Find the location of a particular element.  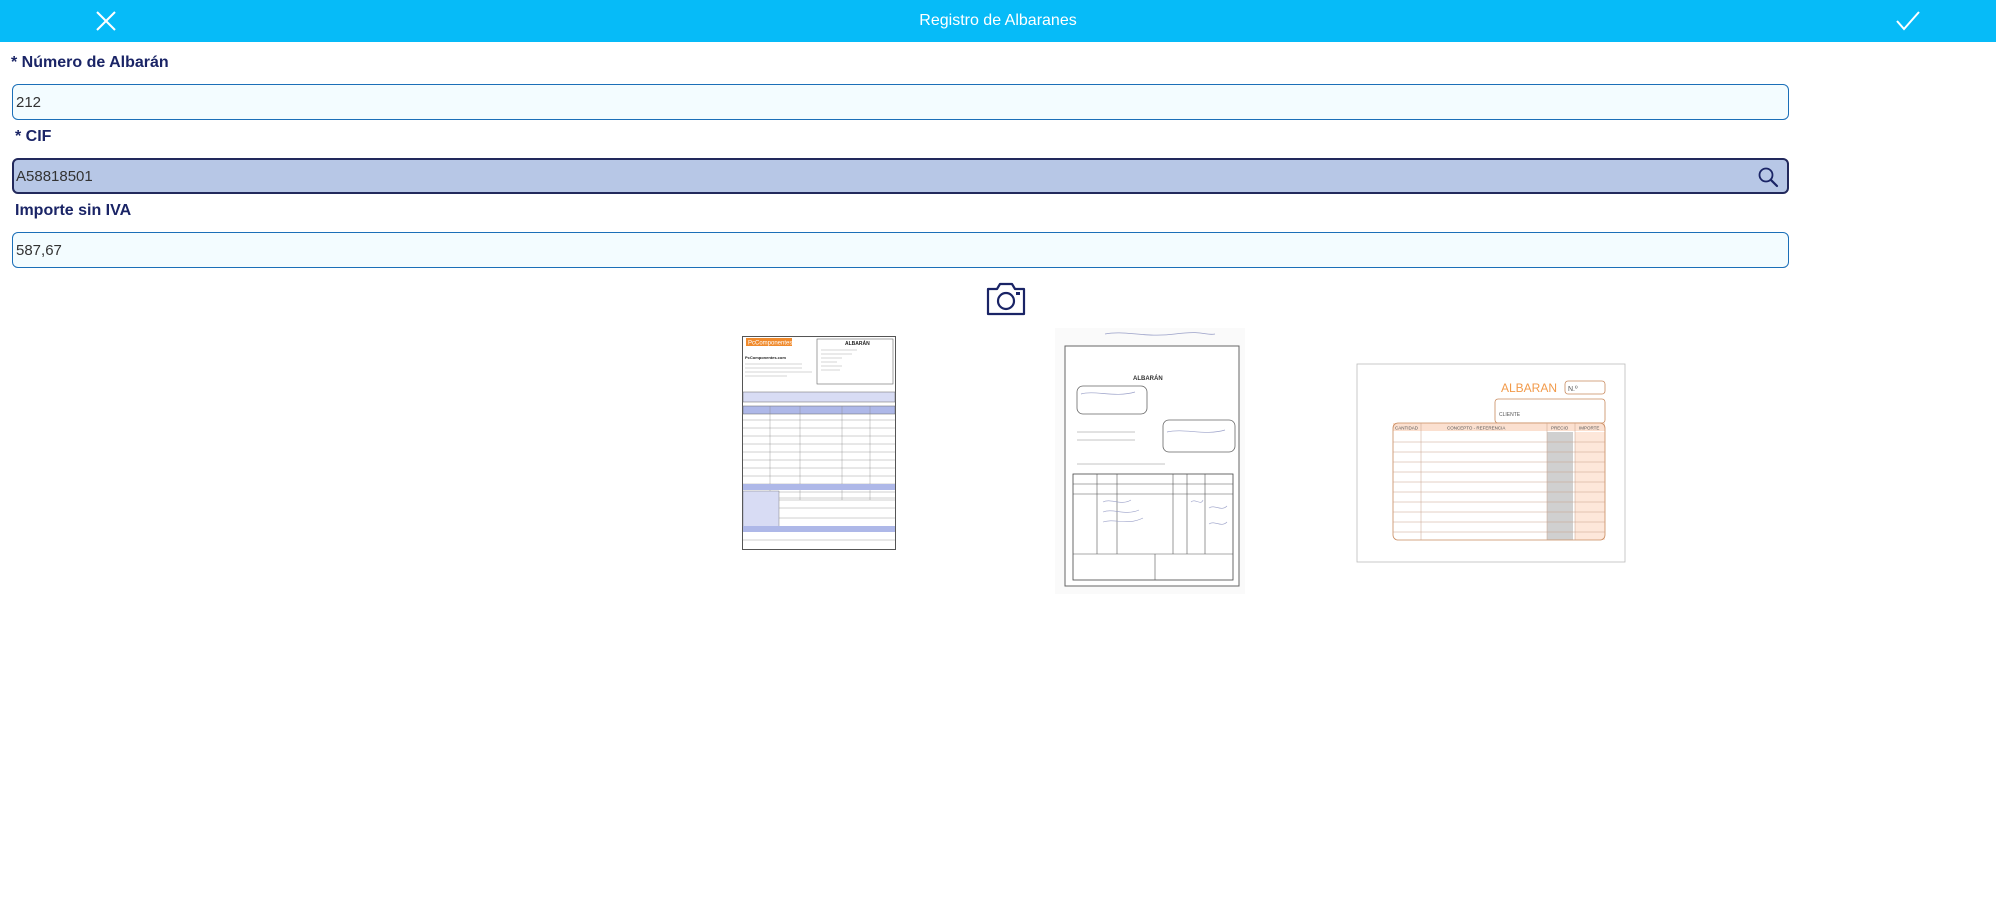

doc3-number-label: N.º is located at coordinates (1573, 389).